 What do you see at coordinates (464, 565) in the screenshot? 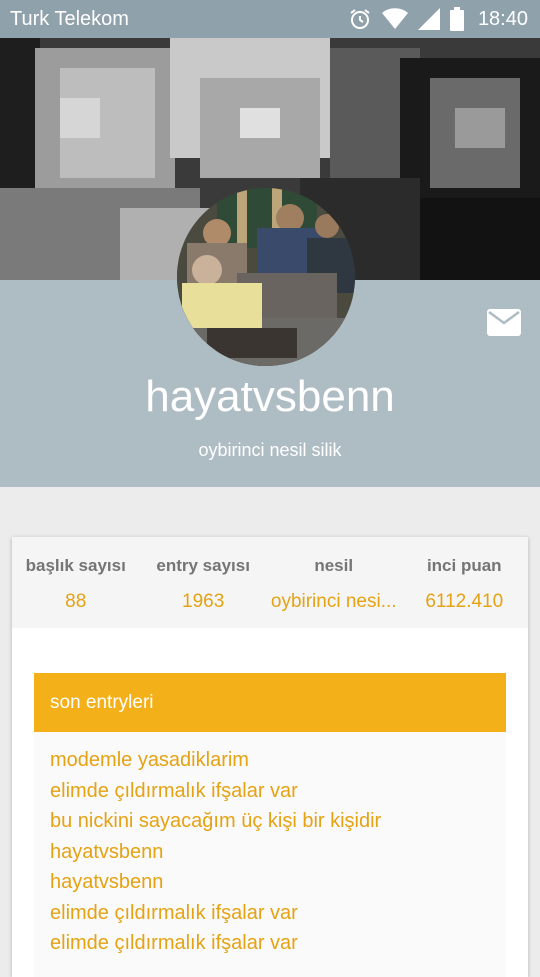
I see `stat-label: inci puan` at bounding box center [464, 565].